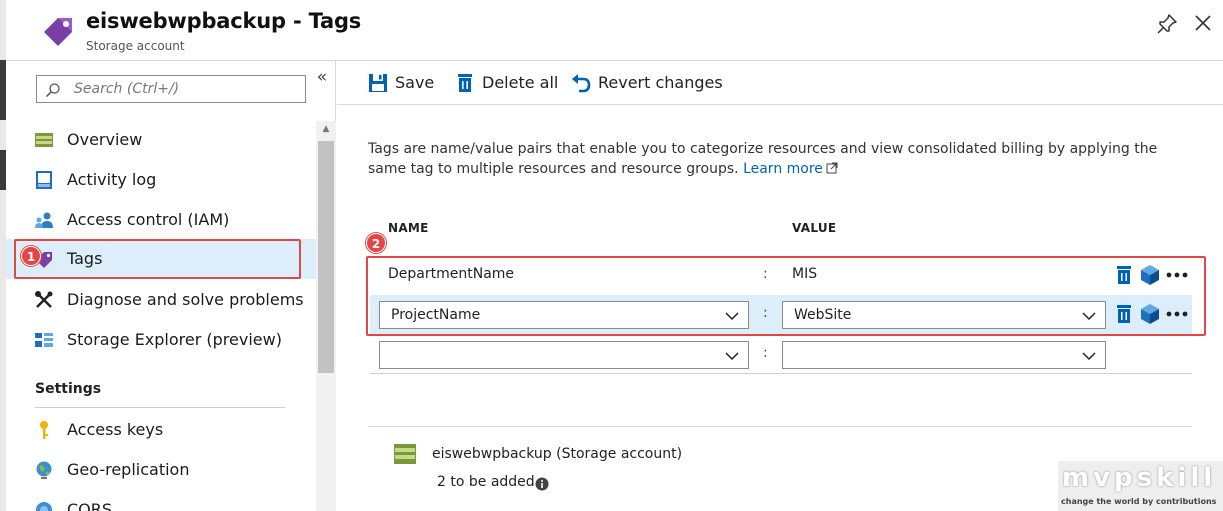 This screenshot has width=1223, height=511. I want to click on sidebar-item-access-keys: Access keys, so click(161, 430).